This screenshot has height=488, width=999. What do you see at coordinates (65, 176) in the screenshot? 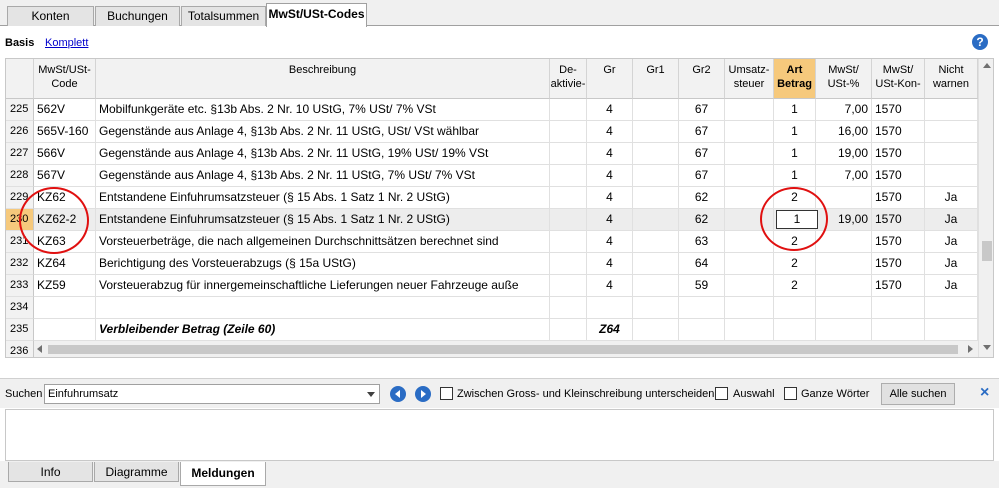
I see `cell-code: 567V` at bounding box center [65, 176].